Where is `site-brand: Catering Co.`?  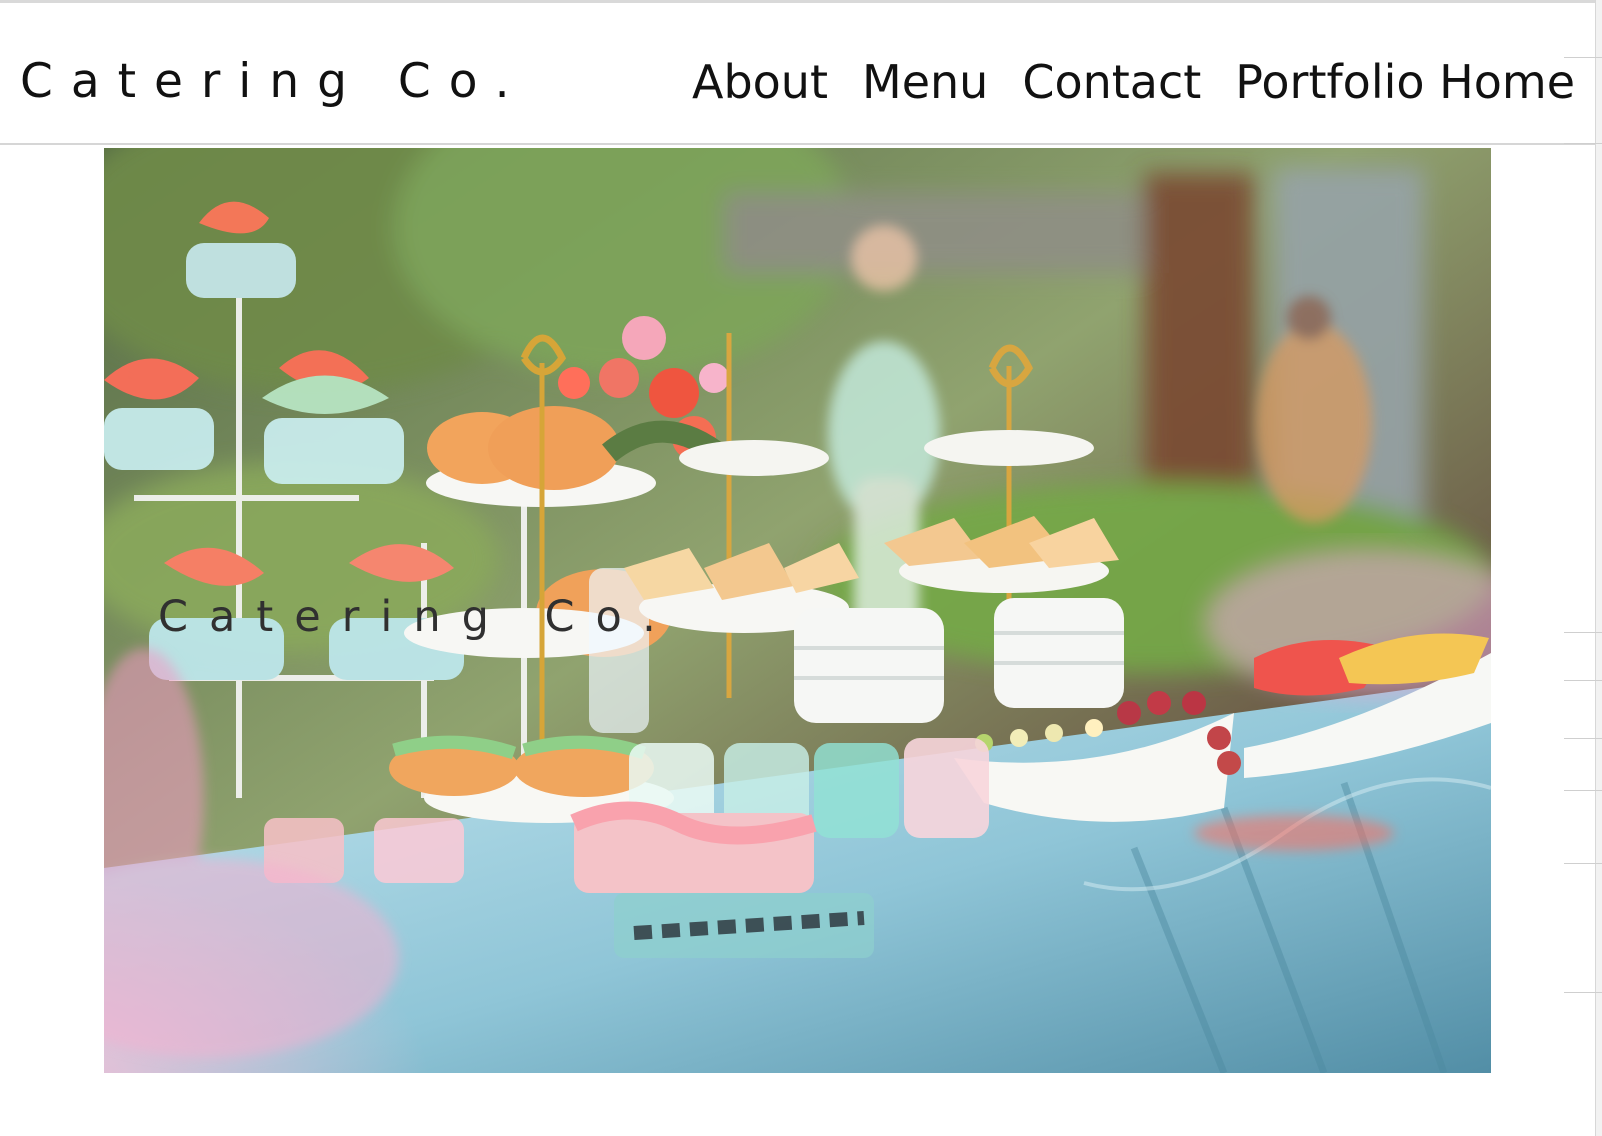
site-brand: Catering Co. is located at coordinates (274, 82).